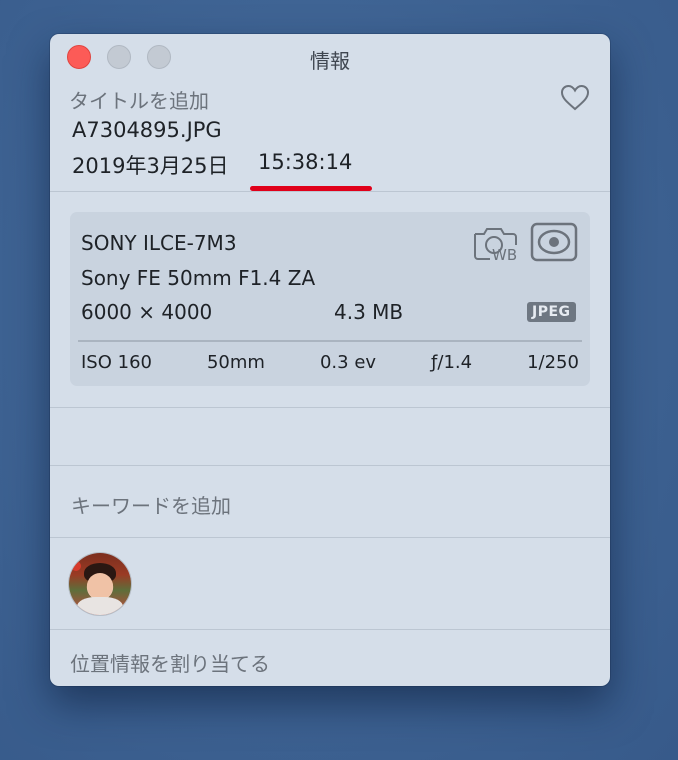 This screenshot has height=760, width=678. I want to click on title-bar: 情報, so click(330, 57).